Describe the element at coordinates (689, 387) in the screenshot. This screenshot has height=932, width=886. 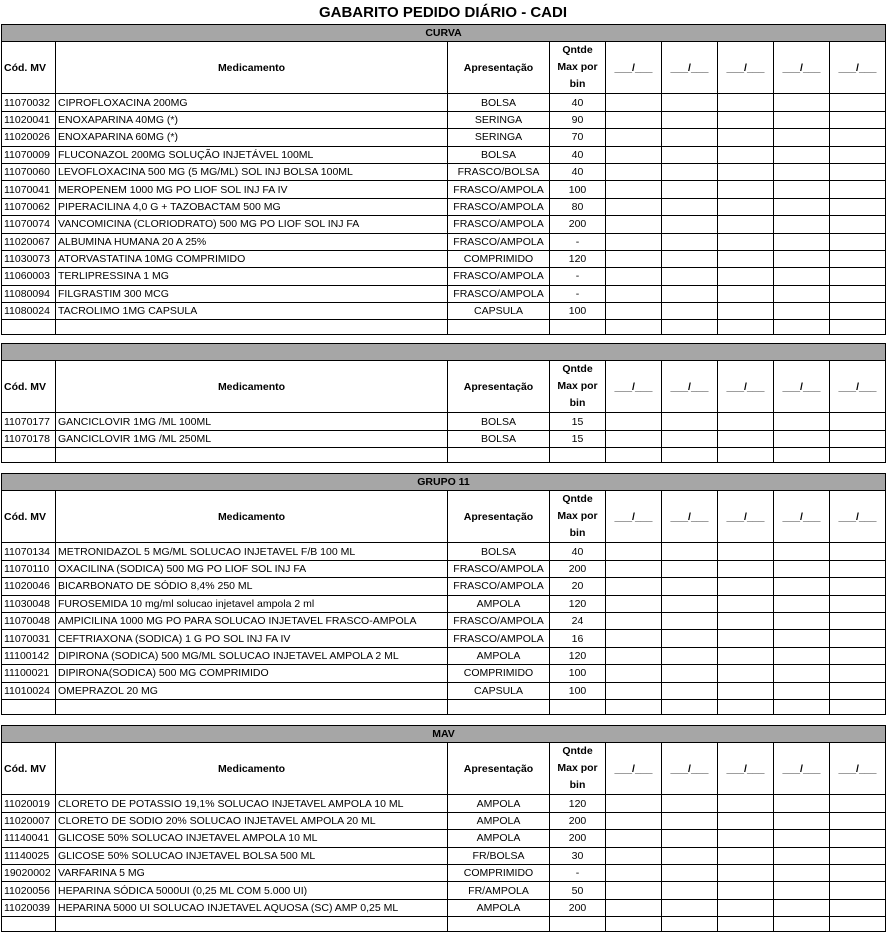
I see `header-date-2: ___/___` at that location.